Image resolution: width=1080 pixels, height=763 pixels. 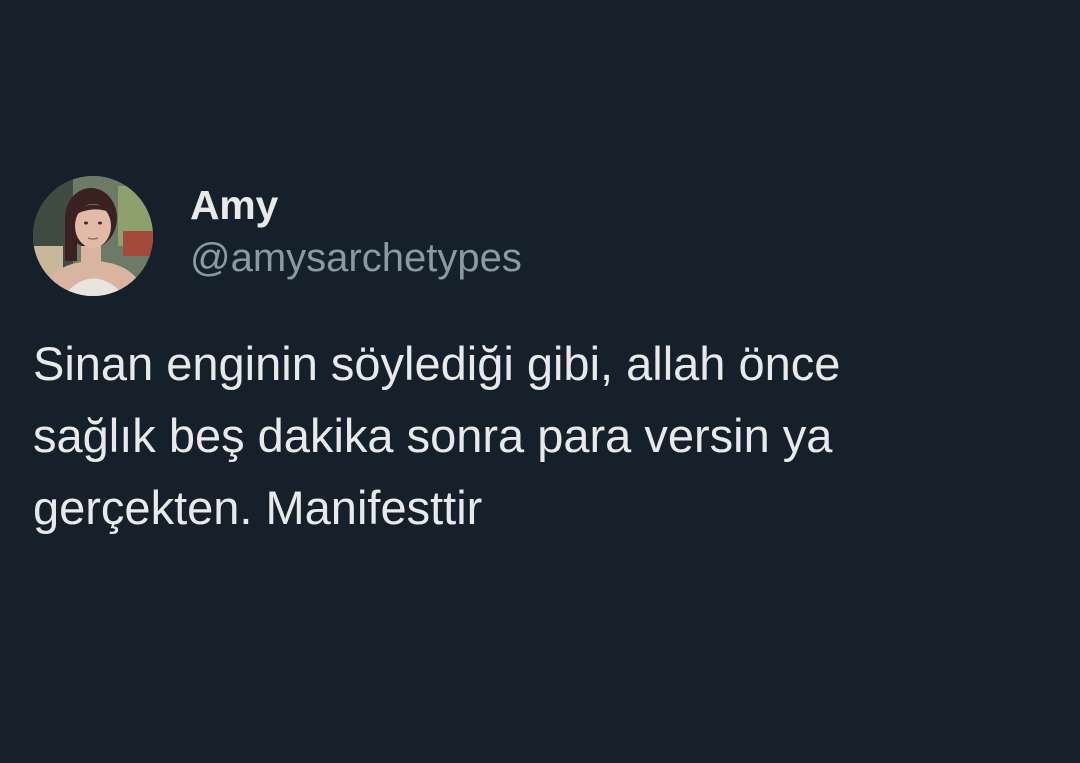 I want to click on profile-photo-icon, so click(x=93, y=236).